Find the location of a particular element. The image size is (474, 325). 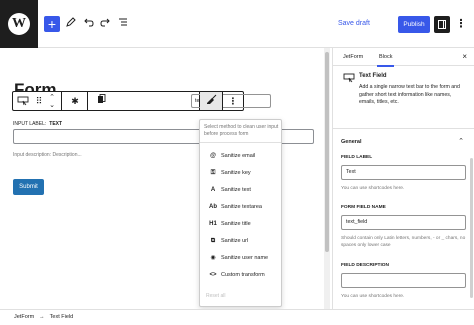

breadcrumb: JetForm → Text Field is located at coordinates (237, 317).